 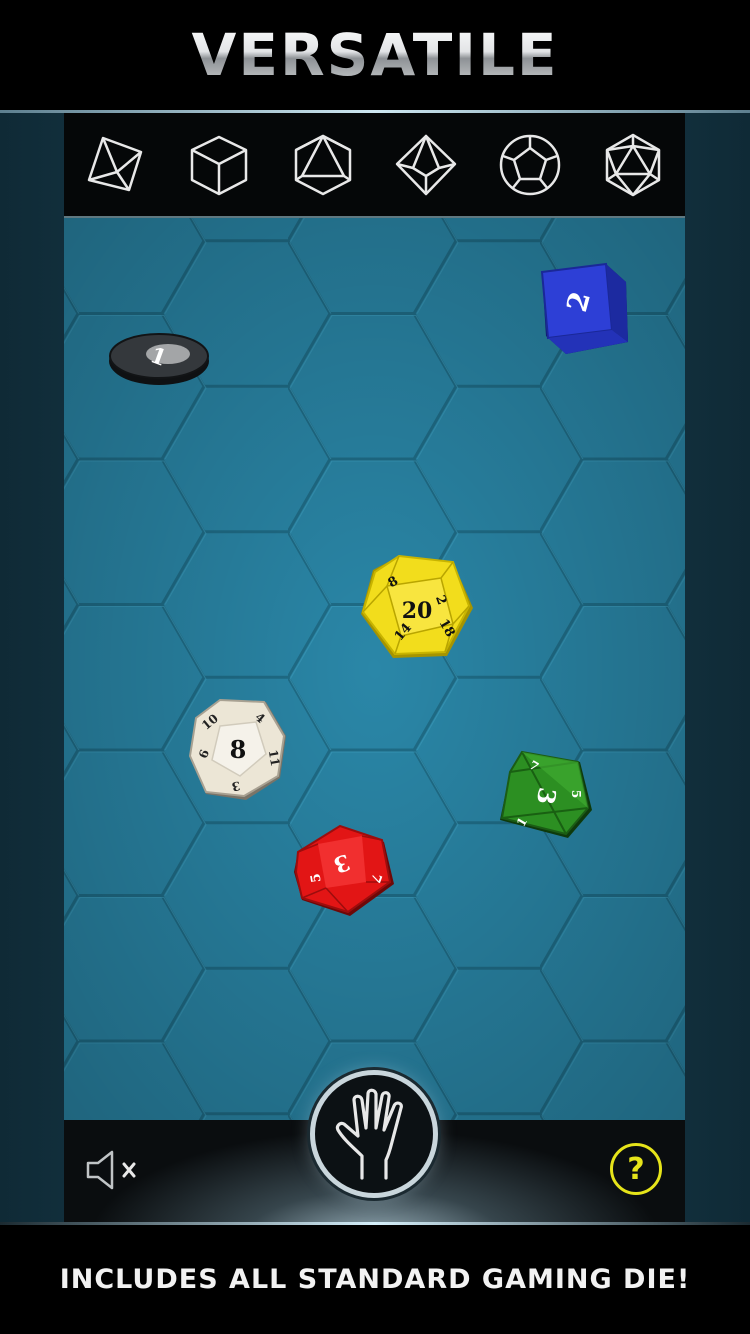 I want to click on d12-icon, so click(x=529, y=164).